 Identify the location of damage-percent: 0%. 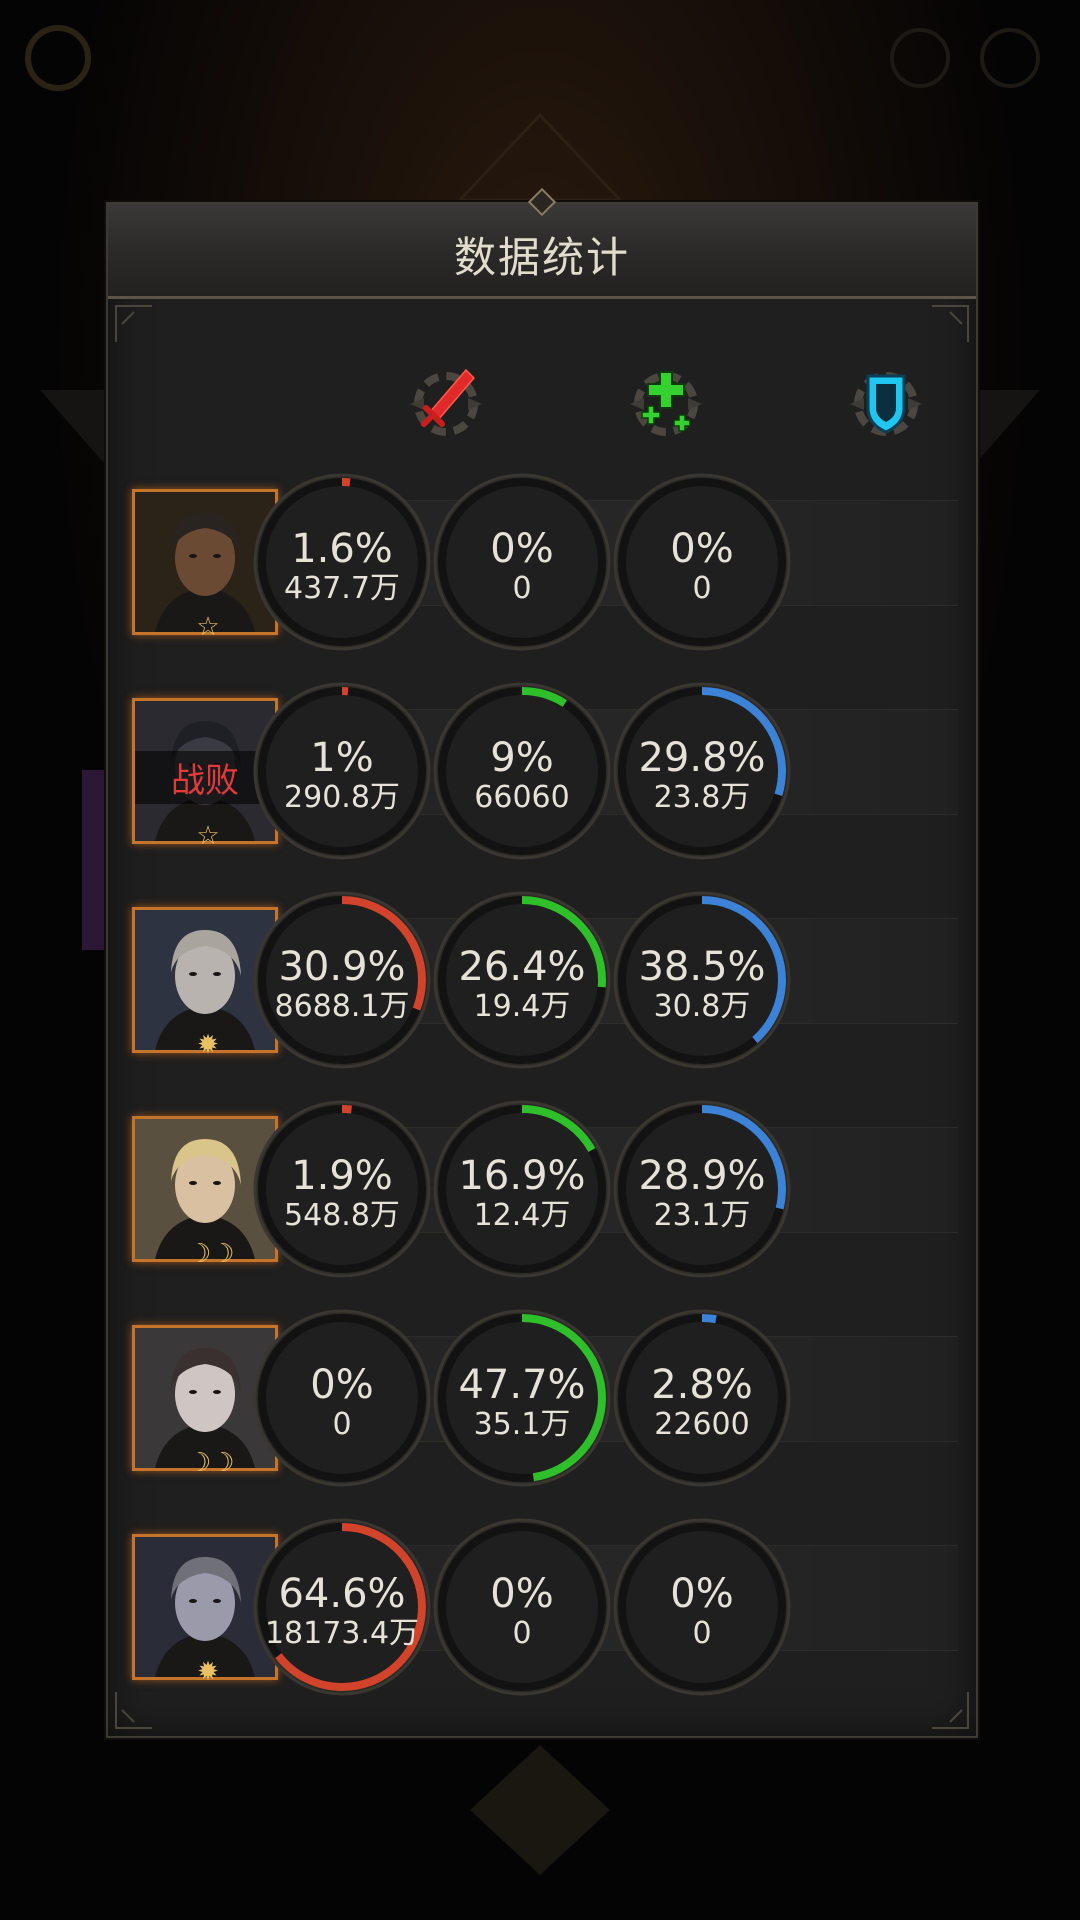
(342, 1385).